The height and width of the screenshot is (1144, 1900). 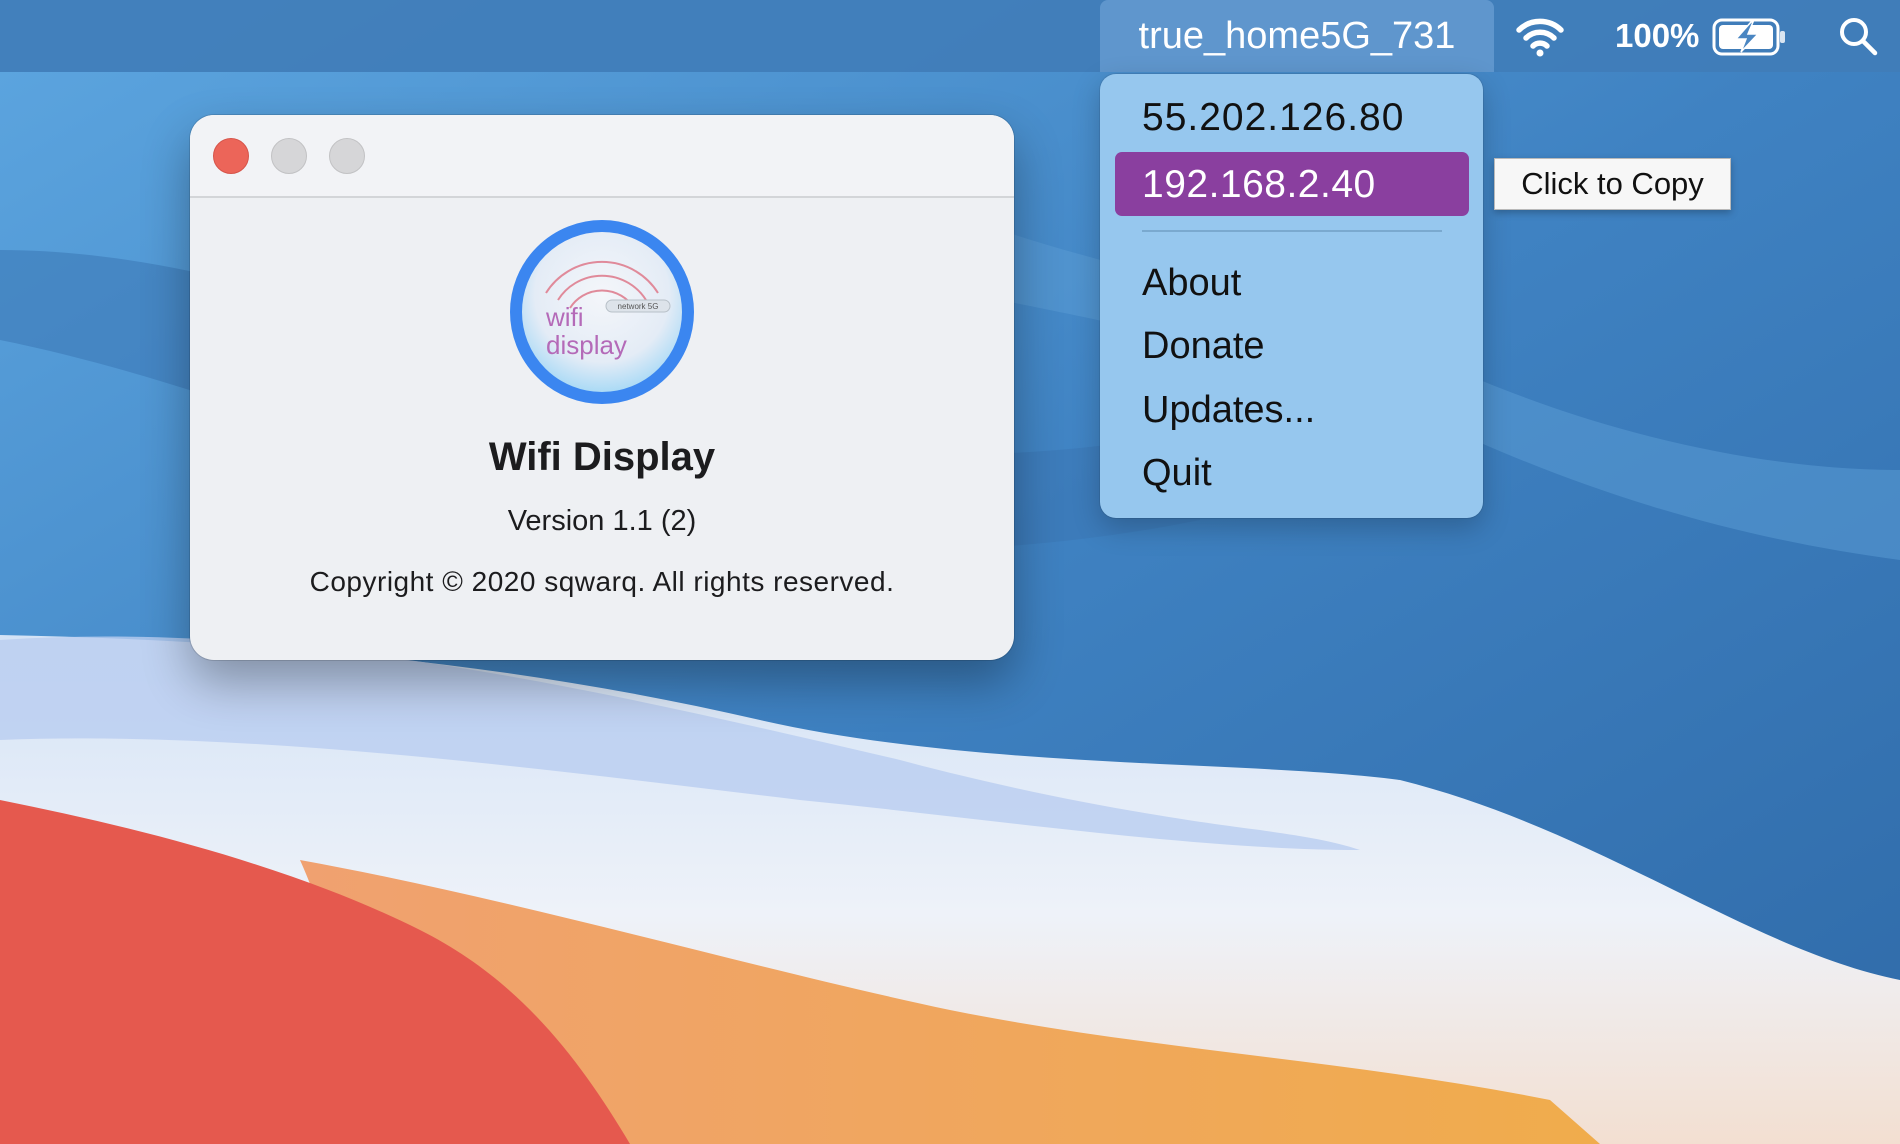 I want to click on app-version: Version 1.1 (2), so click(x=602, y=521).